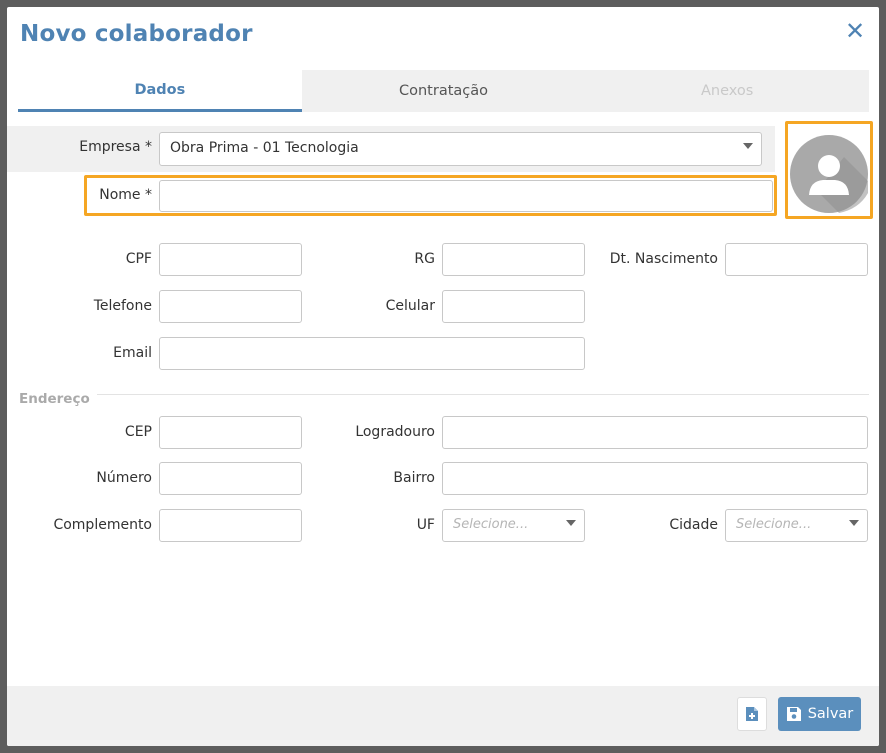 This screenshot has width=886, height=753. What do you see at coordinates (372, 353) in the screenshot?
I see `email-field` at bounding box center [372, 353].